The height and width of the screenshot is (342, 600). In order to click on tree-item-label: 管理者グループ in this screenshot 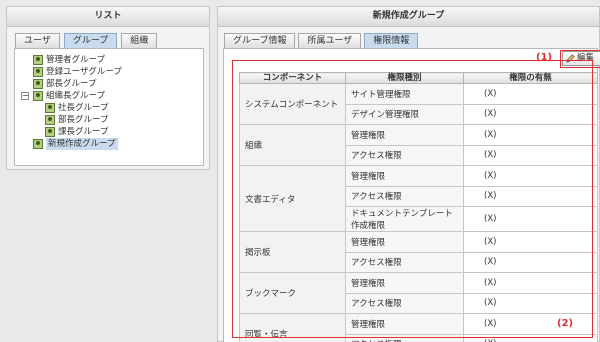, I will do `click(75, 60)`.